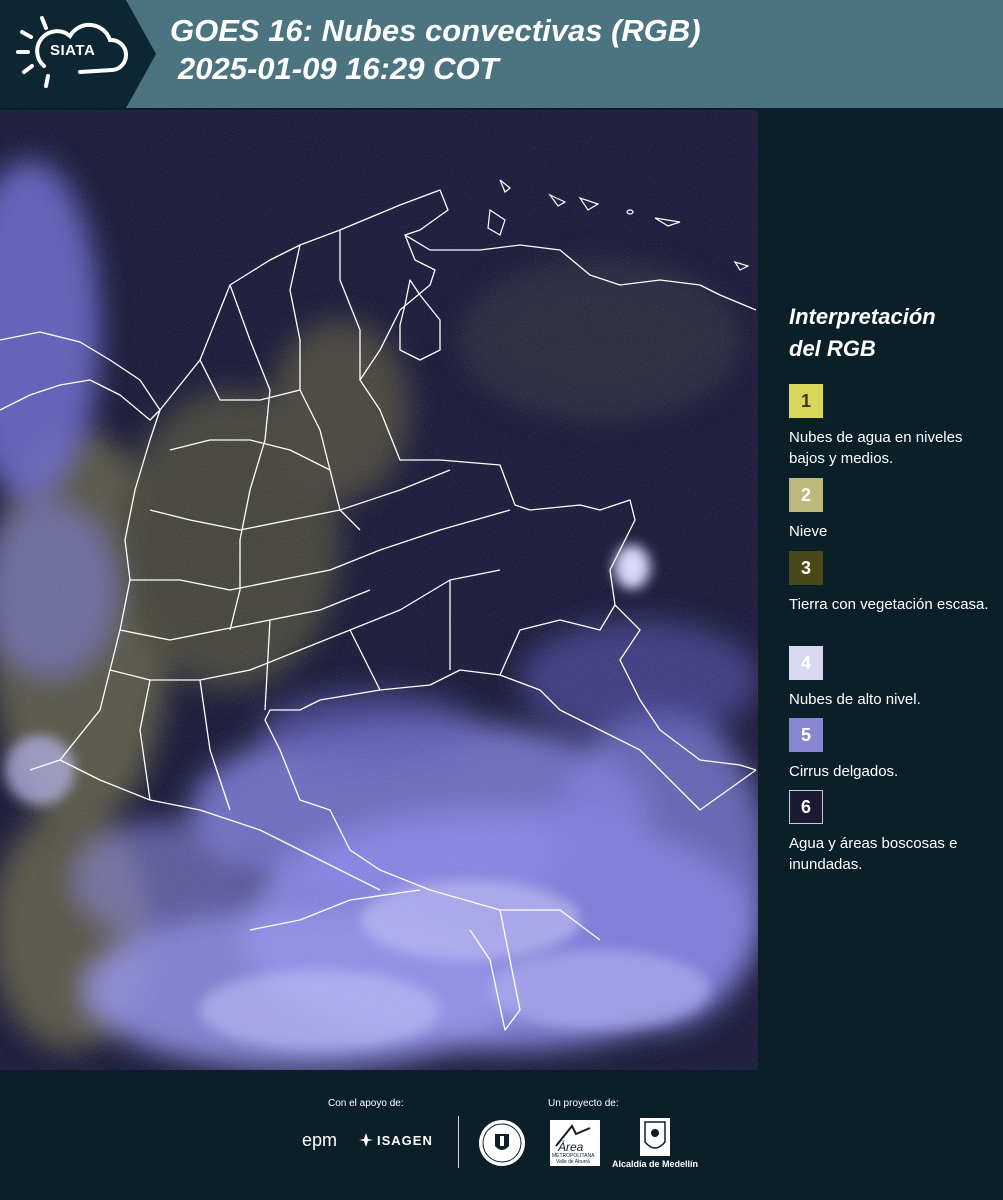 The image size is (1003, 1200). Describe the element at coordinates (320, 1140) in the screenshot. I see `epm-logo: epm` at that location.